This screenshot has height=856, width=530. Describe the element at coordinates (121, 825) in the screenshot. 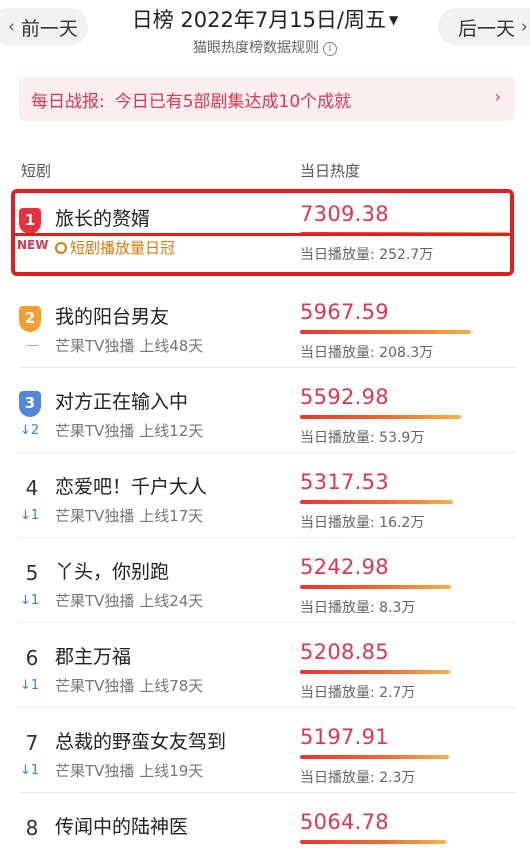

I see `series-title: 传闻中的陆神医` at that location.